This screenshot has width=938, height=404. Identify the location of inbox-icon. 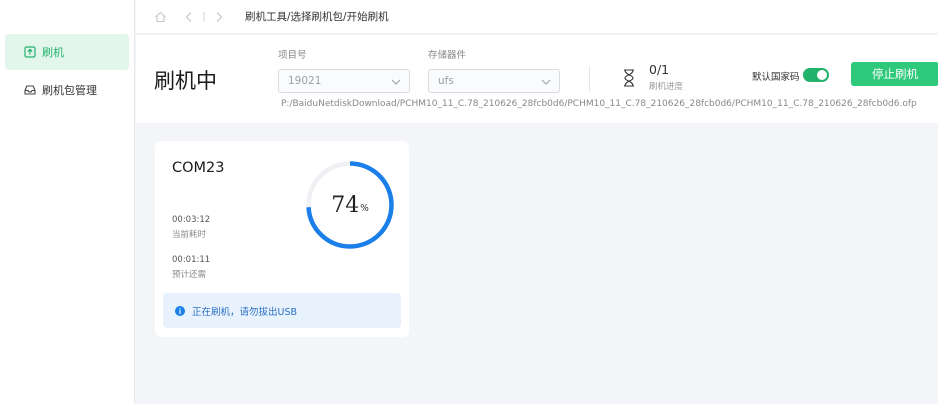
(30, 90).